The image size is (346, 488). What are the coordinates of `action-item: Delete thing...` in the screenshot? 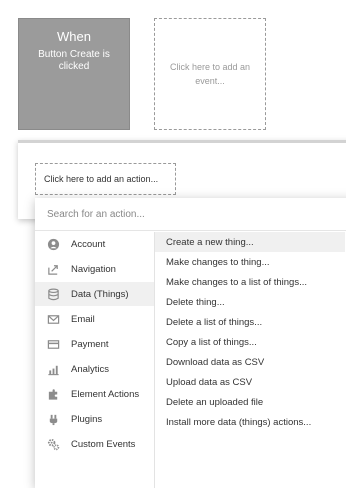 It's located at (250, 302).